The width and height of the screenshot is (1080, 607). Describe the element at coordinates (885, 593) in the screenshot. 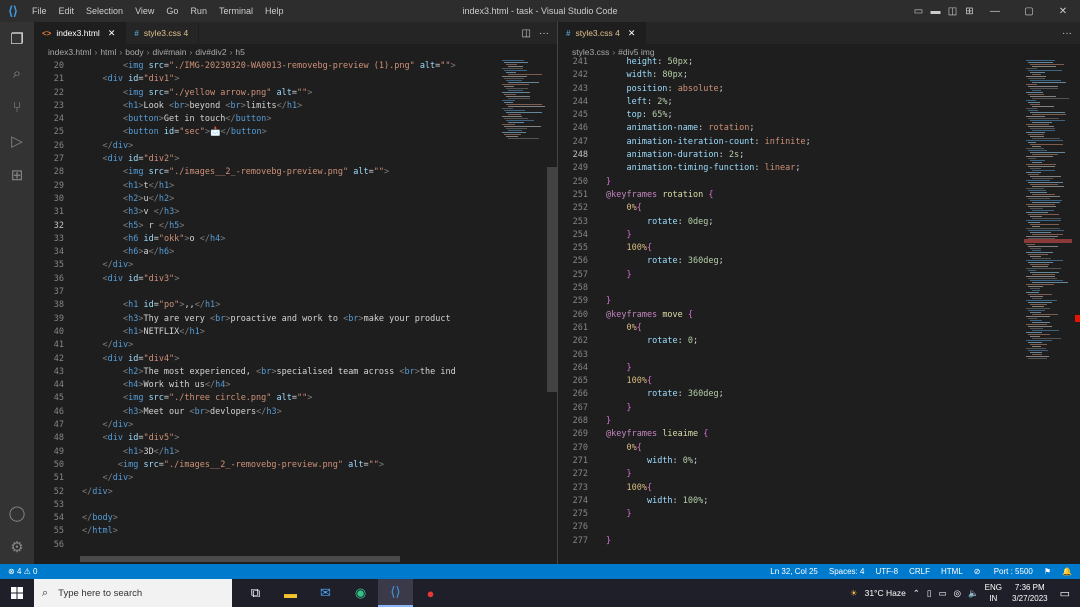

I see `weather-label: 31°C Haze` at that location.